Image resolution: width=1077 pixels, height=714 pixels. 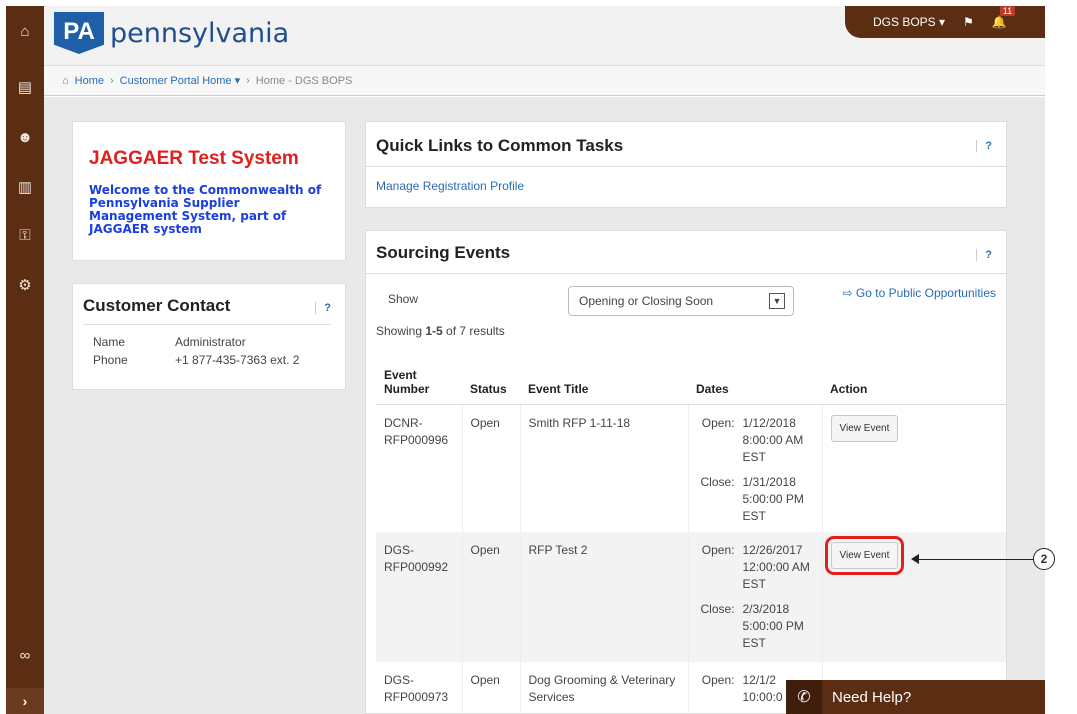 I want to click on need-help-widget: ✆ Need Help?, so click(x=915, y=697).